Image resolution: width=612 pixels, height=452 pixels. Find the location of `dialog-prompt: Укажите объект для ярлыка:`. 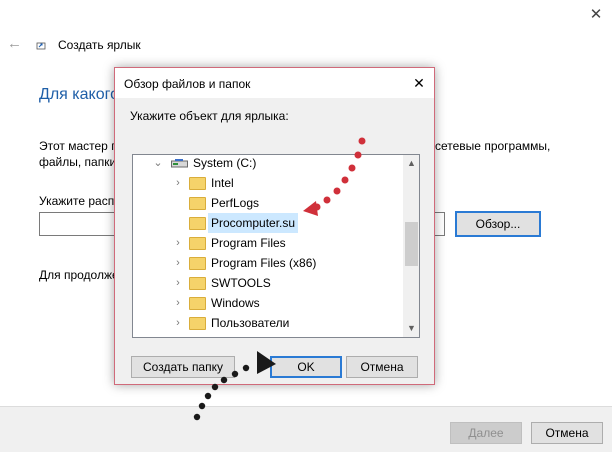

dialog-prompt: Укажите объект для ярлыка: is located at coordinates (209, 116).